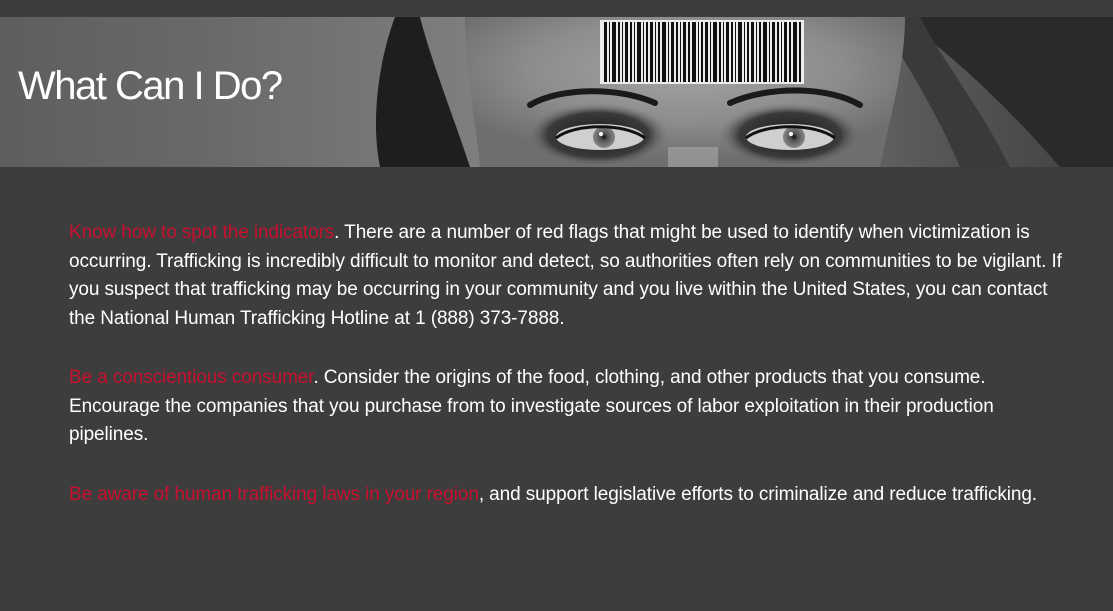  Describe the element at coordinates (604, 137) in the screenshot. I see `left-iris` at that location.